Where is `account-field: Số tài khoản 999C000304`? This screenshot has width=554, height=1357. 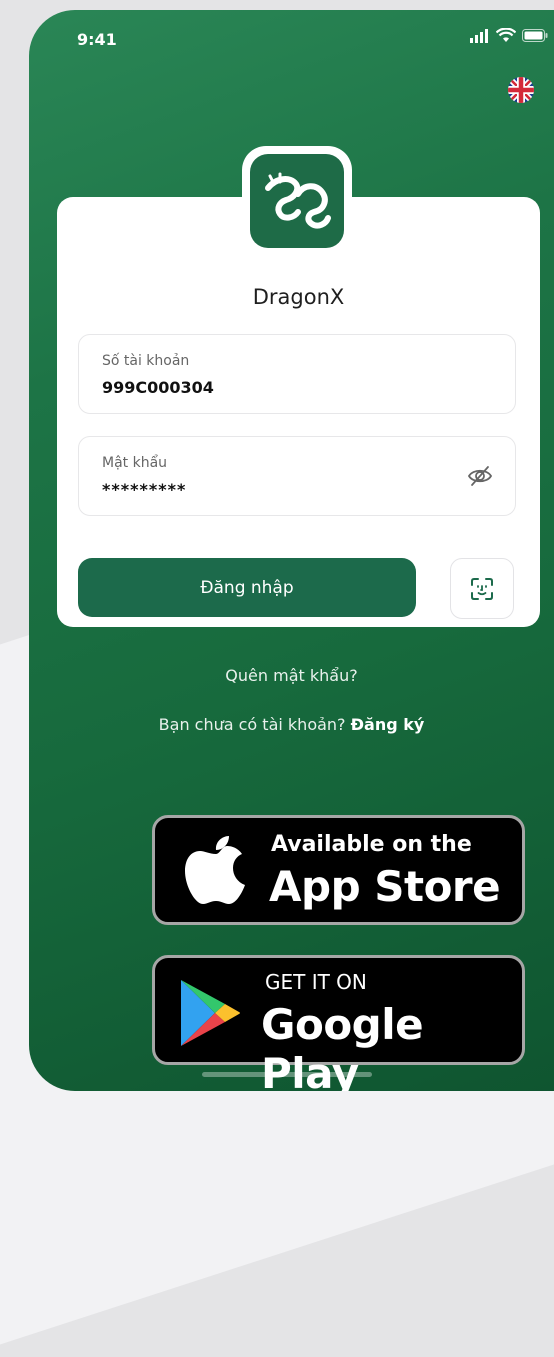
account-field: Số tài khoản 999C000304 is located at coordinates (297, 374).